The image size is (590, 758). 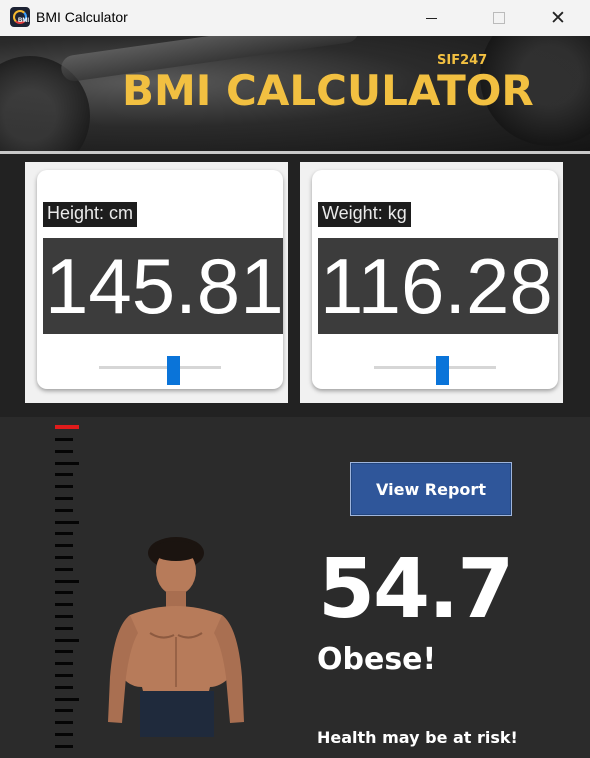 What do you see at coordinates (160, 371) in the screenshot?
I see `height-slider` at bounding box center [160, 371].